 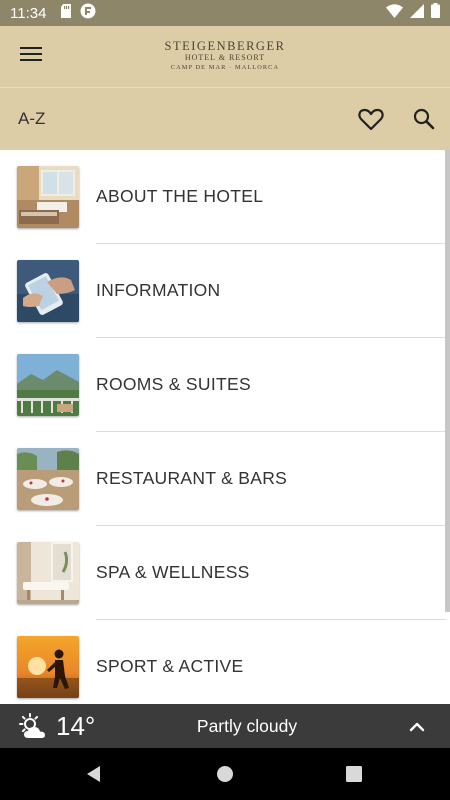 I want to click on status-time: 11:34, so click(x=28, y=13).